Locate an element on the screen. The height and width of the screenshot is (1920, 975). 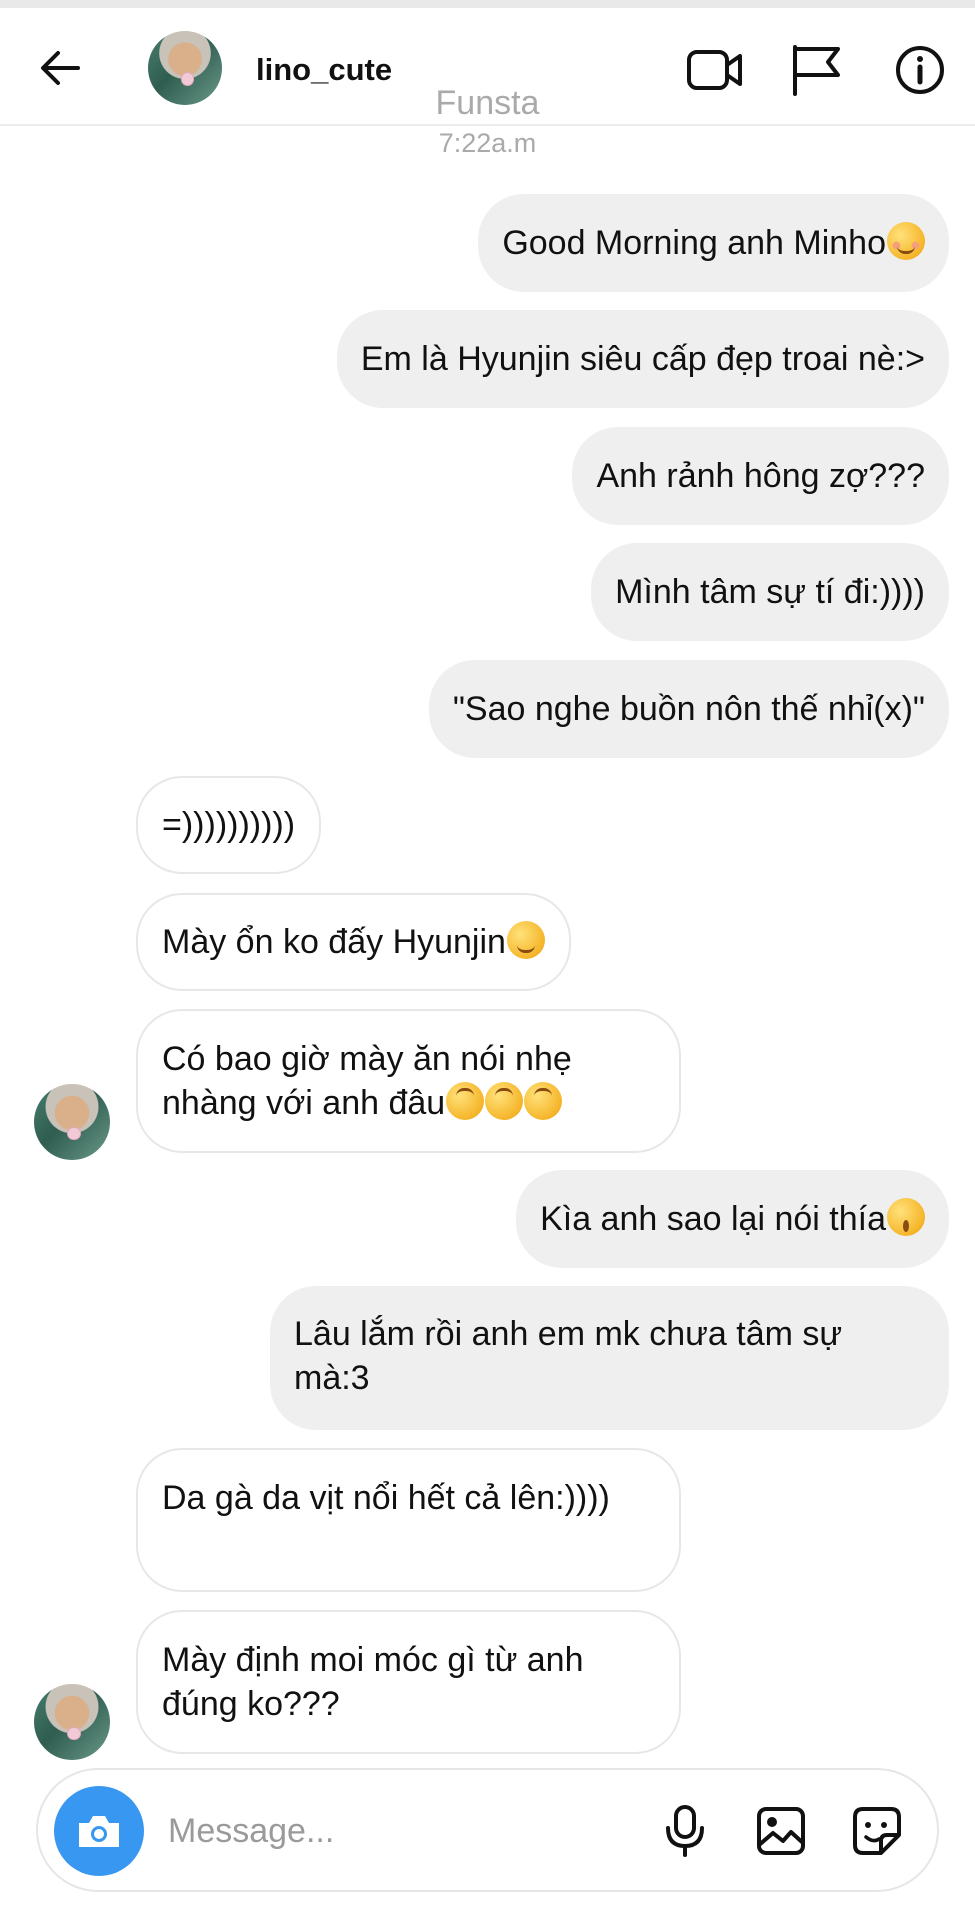
kissing-face-icon is located at coordinates (906, 1217).